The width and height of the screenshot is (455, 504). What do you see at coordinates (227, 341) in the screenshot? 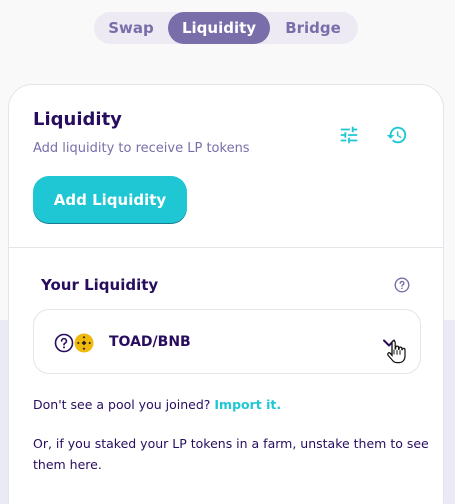
I see `pool-row-toad-bnb: TOAD/BNB` at bounding box center [227, 341].